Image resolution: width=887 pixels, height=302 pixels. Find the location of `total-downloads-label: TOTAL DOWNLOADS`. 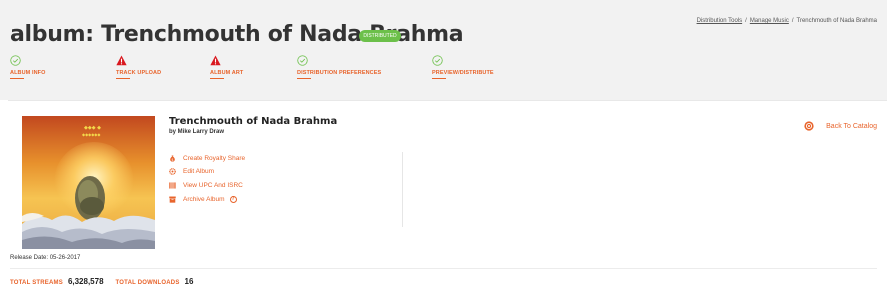

total-downloads-label: TOTAL DOWNLOADS is located at coordinates (147, 283).